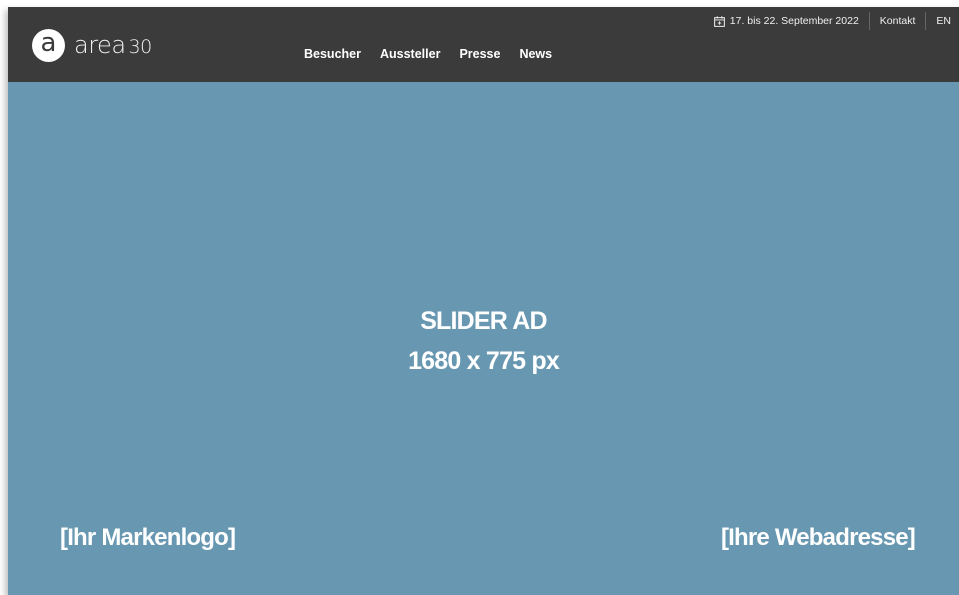 The image size is (959, 595). What do you see at coordinates (818, 537) in the screenshot?
I see `web-address-placeholder: [Ihre Webadresse]` at bounding box center [818, 537].